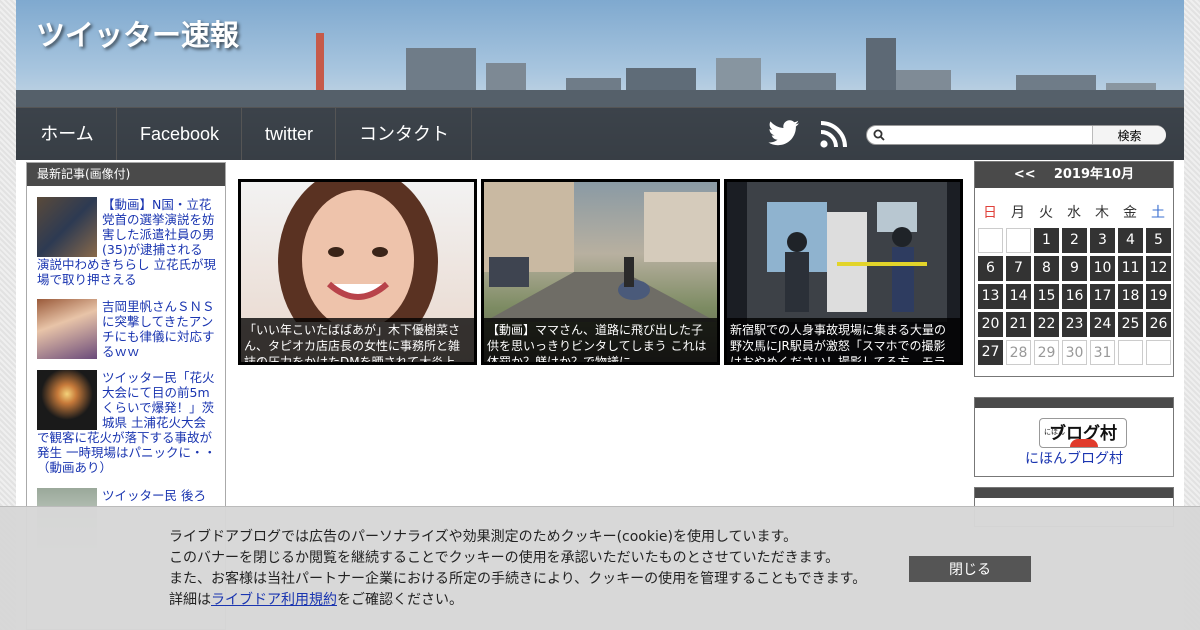 This screenshot has width=1200, height=630. What do you see at coordinates (1046, 296) in the screenshot?
I see `calendar-day-cell: 15` at bounding box center [1046, 296].